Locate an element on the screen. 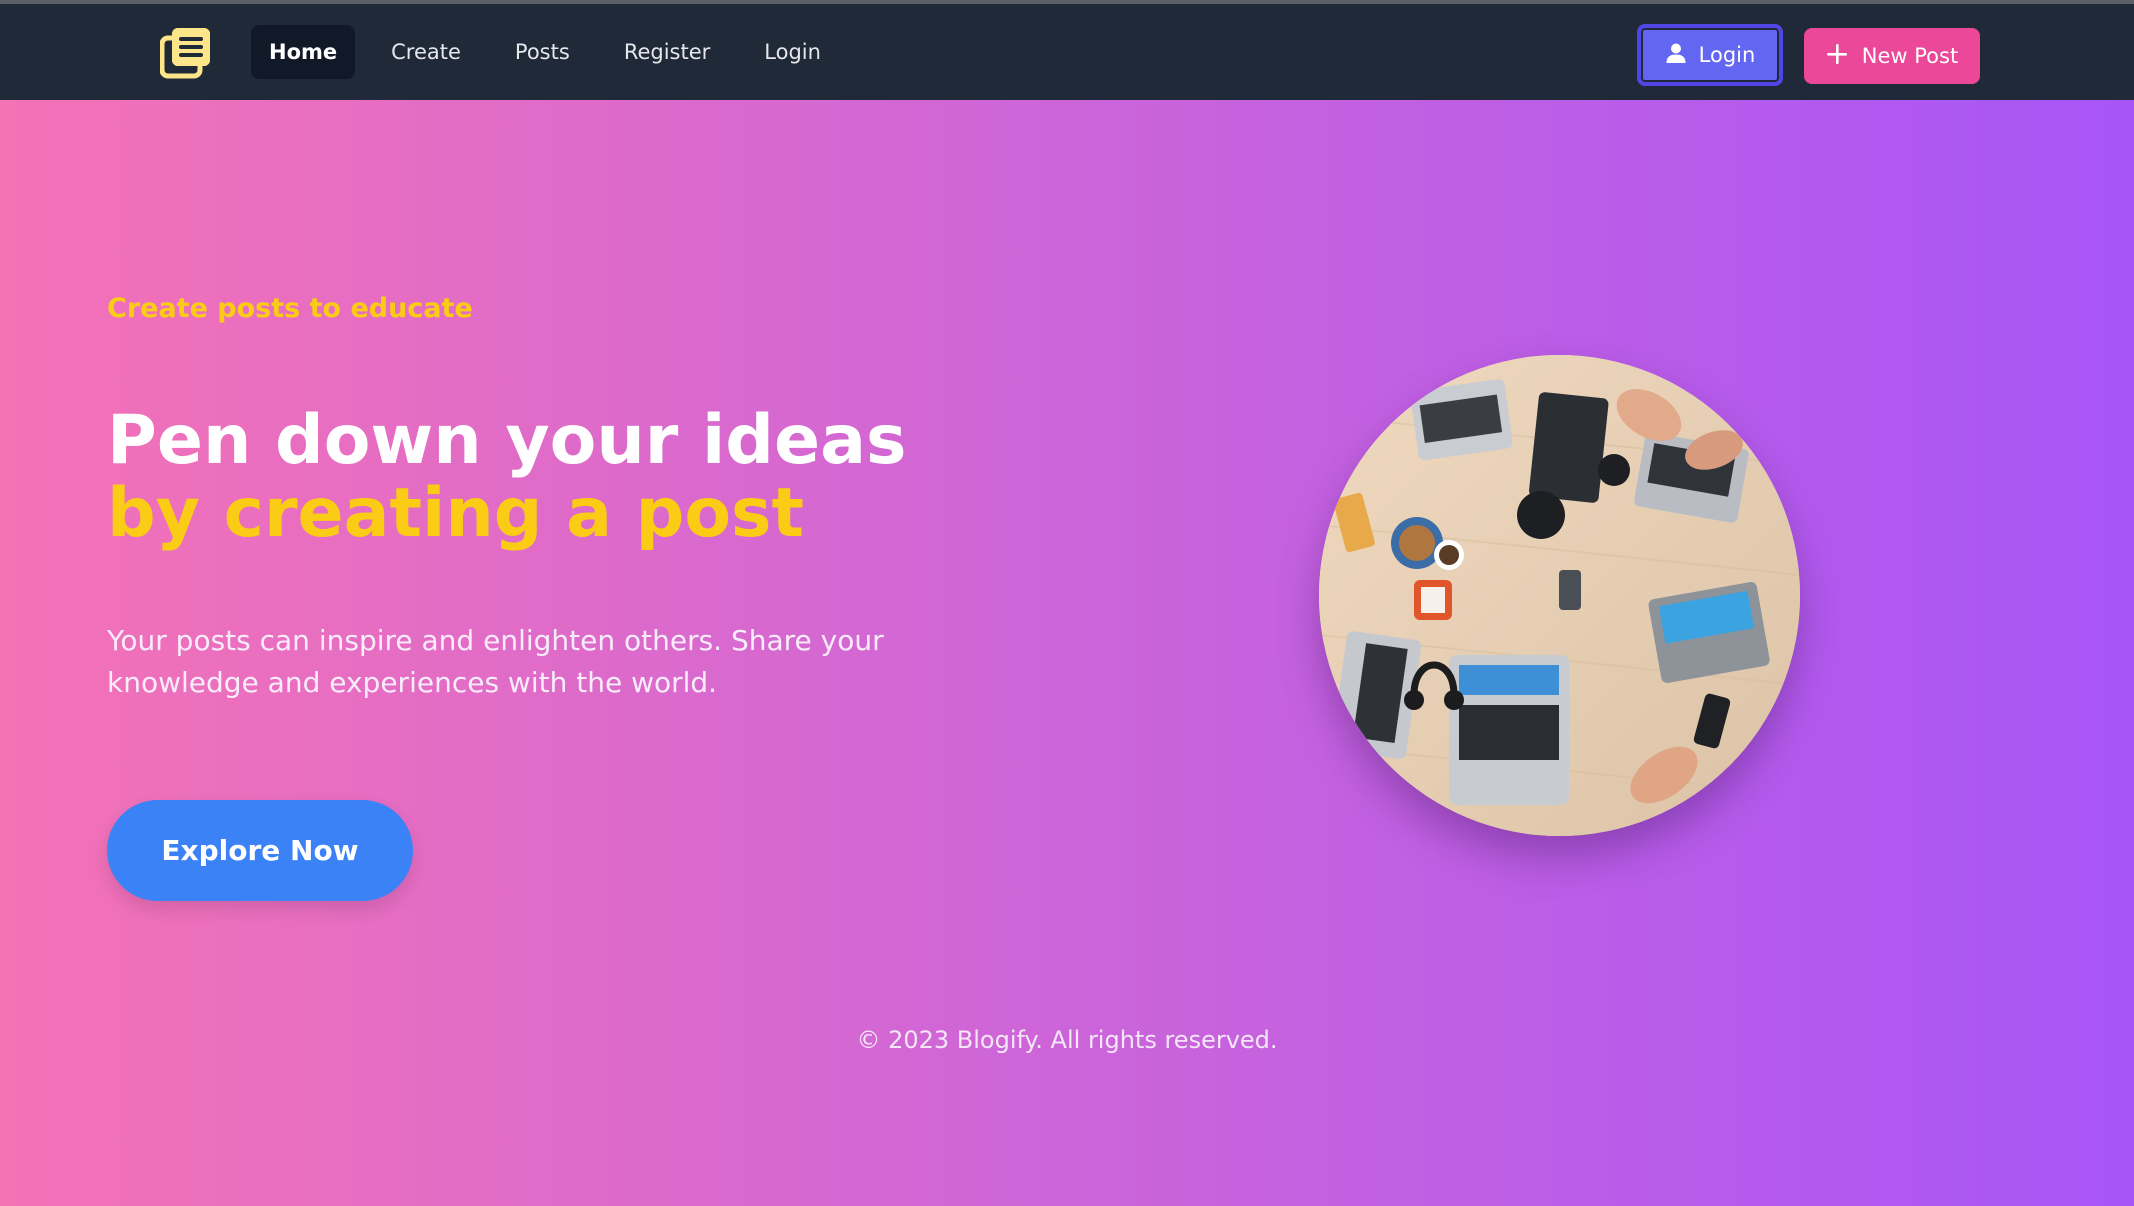  nav-link-register: Register is located at coordinates (667, 52).